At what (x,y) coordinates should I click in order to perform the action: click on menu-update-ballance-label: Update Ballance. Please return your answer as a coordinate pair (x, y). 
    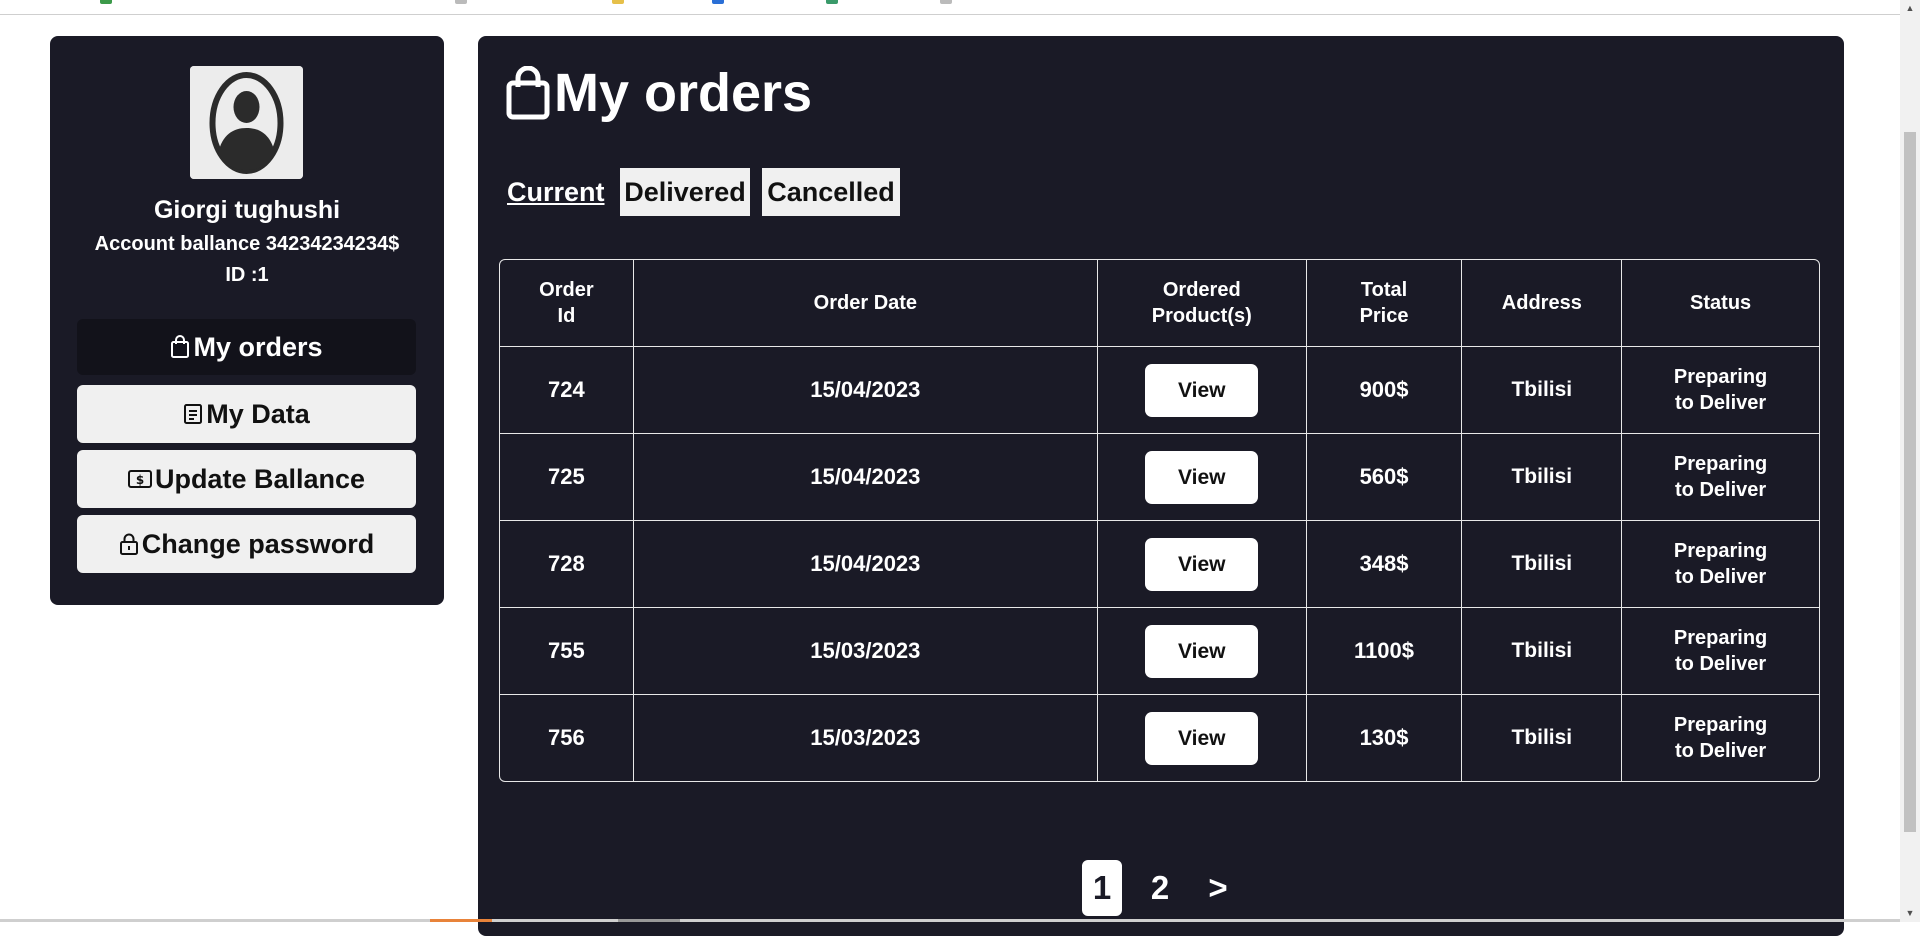
    Looking at the image, I should click on (260, 478).